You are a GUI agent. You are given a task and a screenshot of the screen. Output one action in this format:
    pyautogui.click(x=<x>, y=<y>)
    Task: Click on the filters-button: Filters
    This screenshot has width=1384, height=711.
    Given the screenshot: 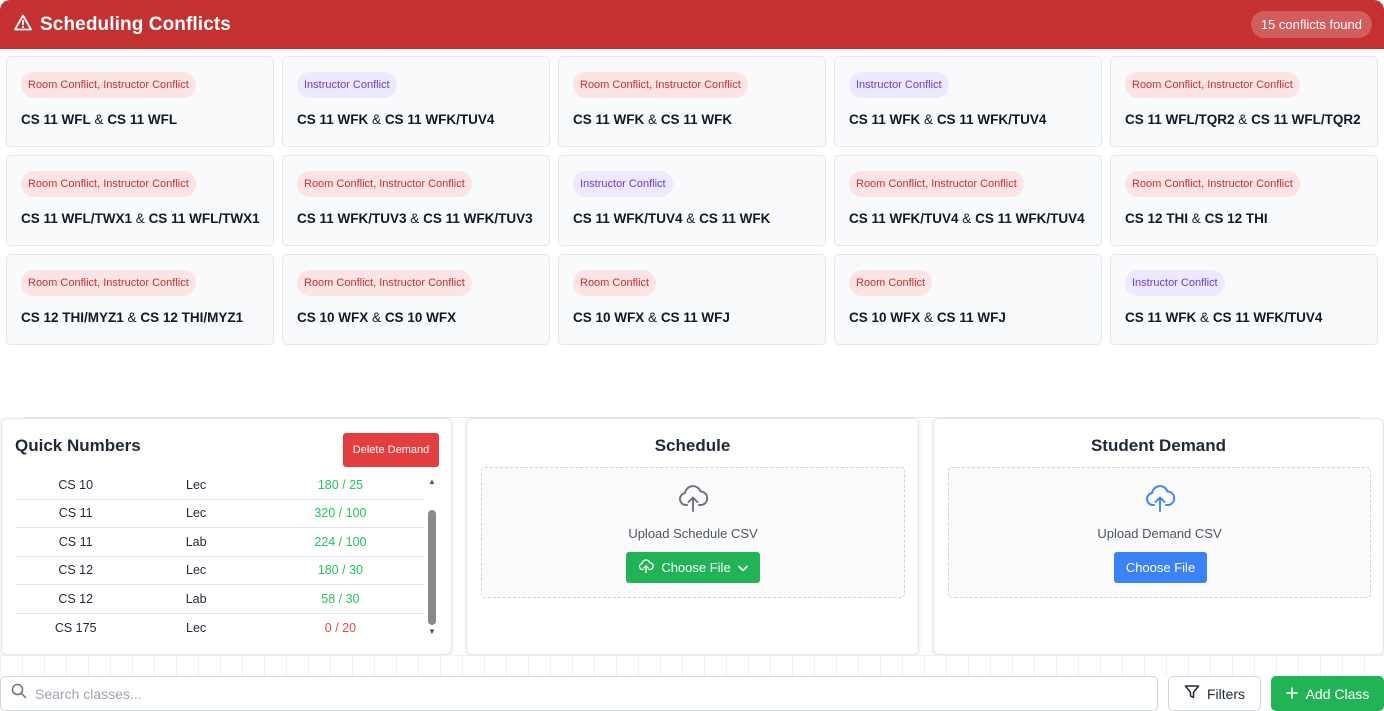 What is the action you would take?
    pyautogui.click(x=1214, y=693)
    